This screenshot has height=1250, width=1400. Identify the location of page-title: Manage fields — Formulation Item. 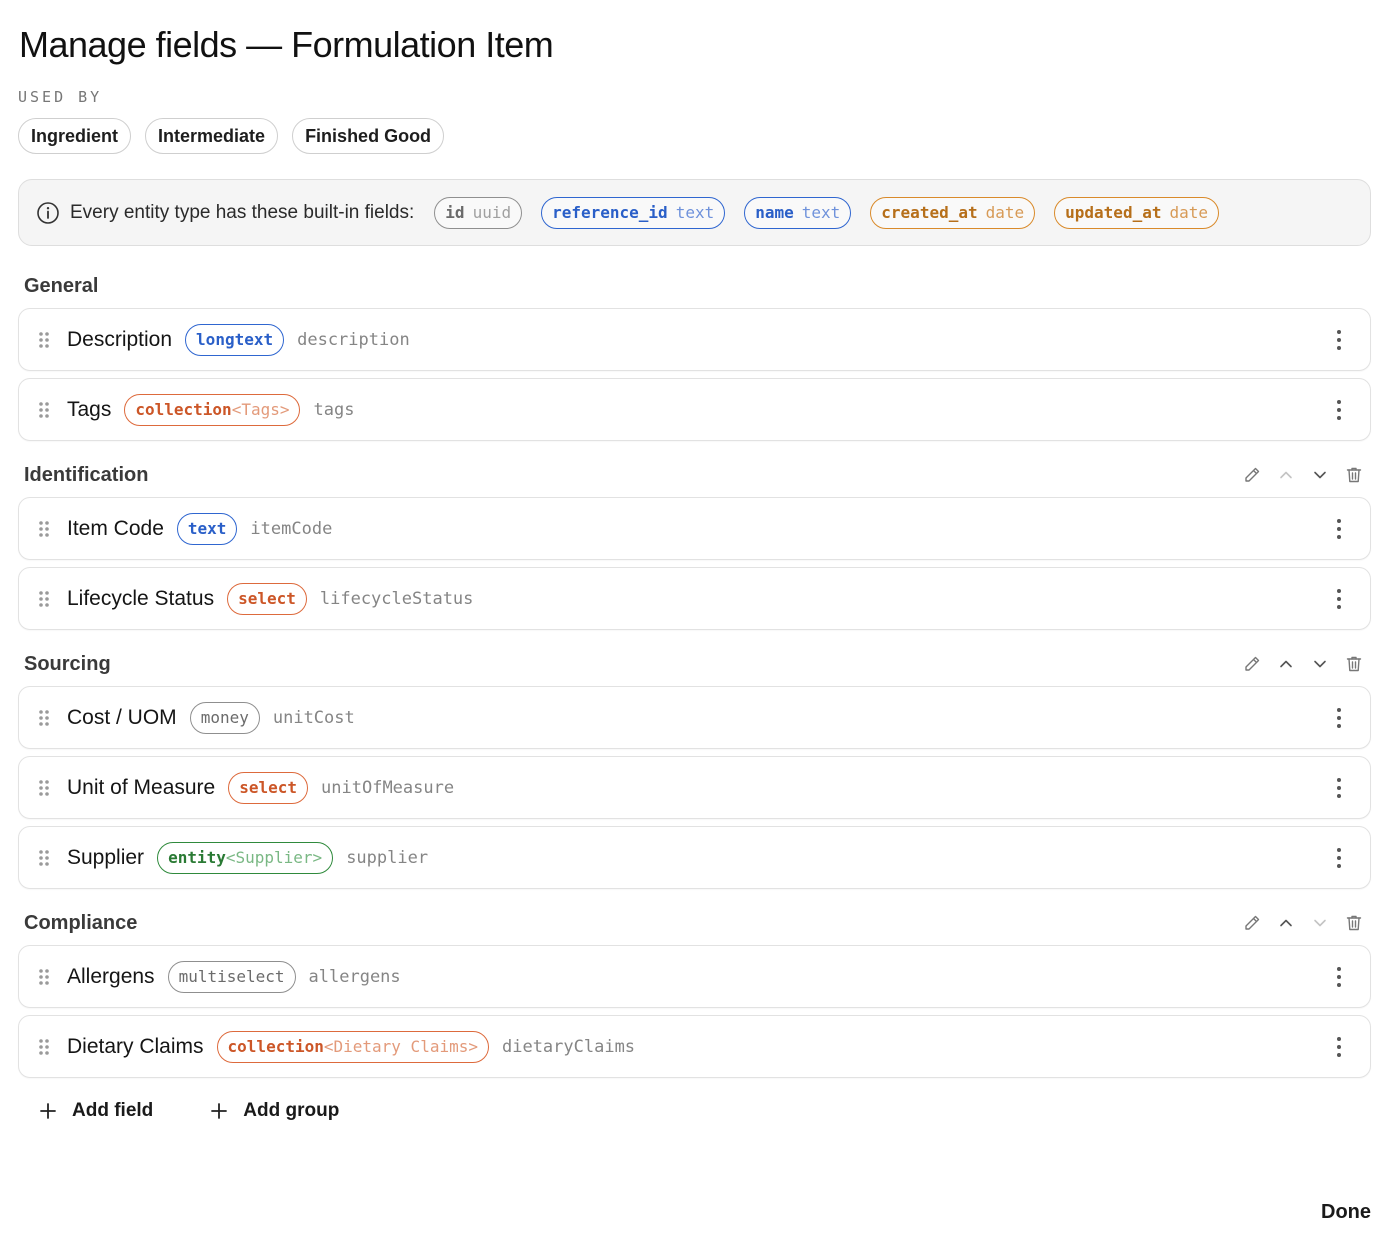
(286, 44).